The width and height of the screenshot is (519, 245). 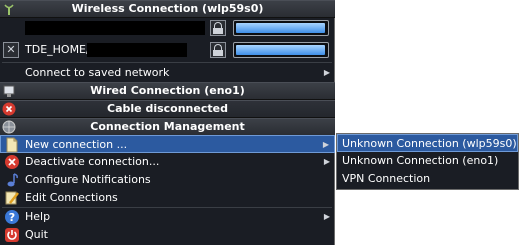 I want to click on help-icon: ?, so click(x=12, y=217).